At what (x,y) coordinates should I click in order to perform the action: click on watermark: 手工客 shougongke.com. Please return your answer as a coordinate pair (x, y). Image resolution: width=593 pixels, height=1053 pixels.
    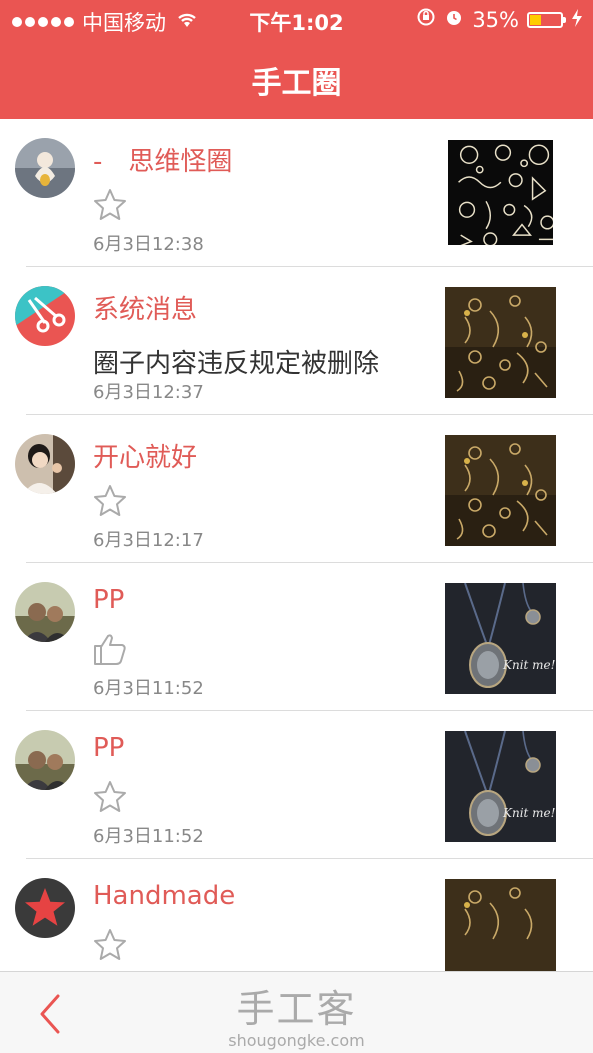
    Looking at the image, I should click on (296, 1014).